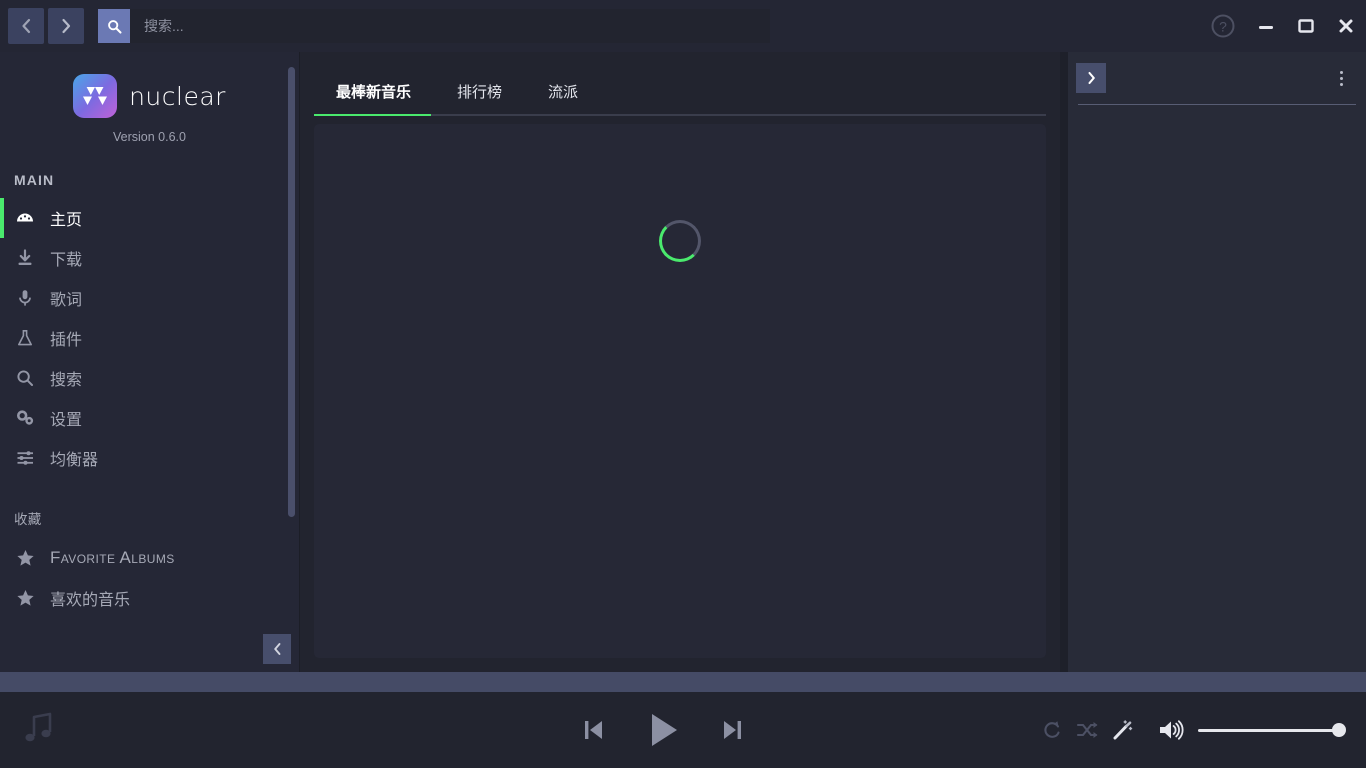 The height and width of the screenshot is (768, 1366). What do you see at coordinates (66, 420) in the screenshot?
I see `sidebar-item-label: 设置` at bounding box center [66, 420].